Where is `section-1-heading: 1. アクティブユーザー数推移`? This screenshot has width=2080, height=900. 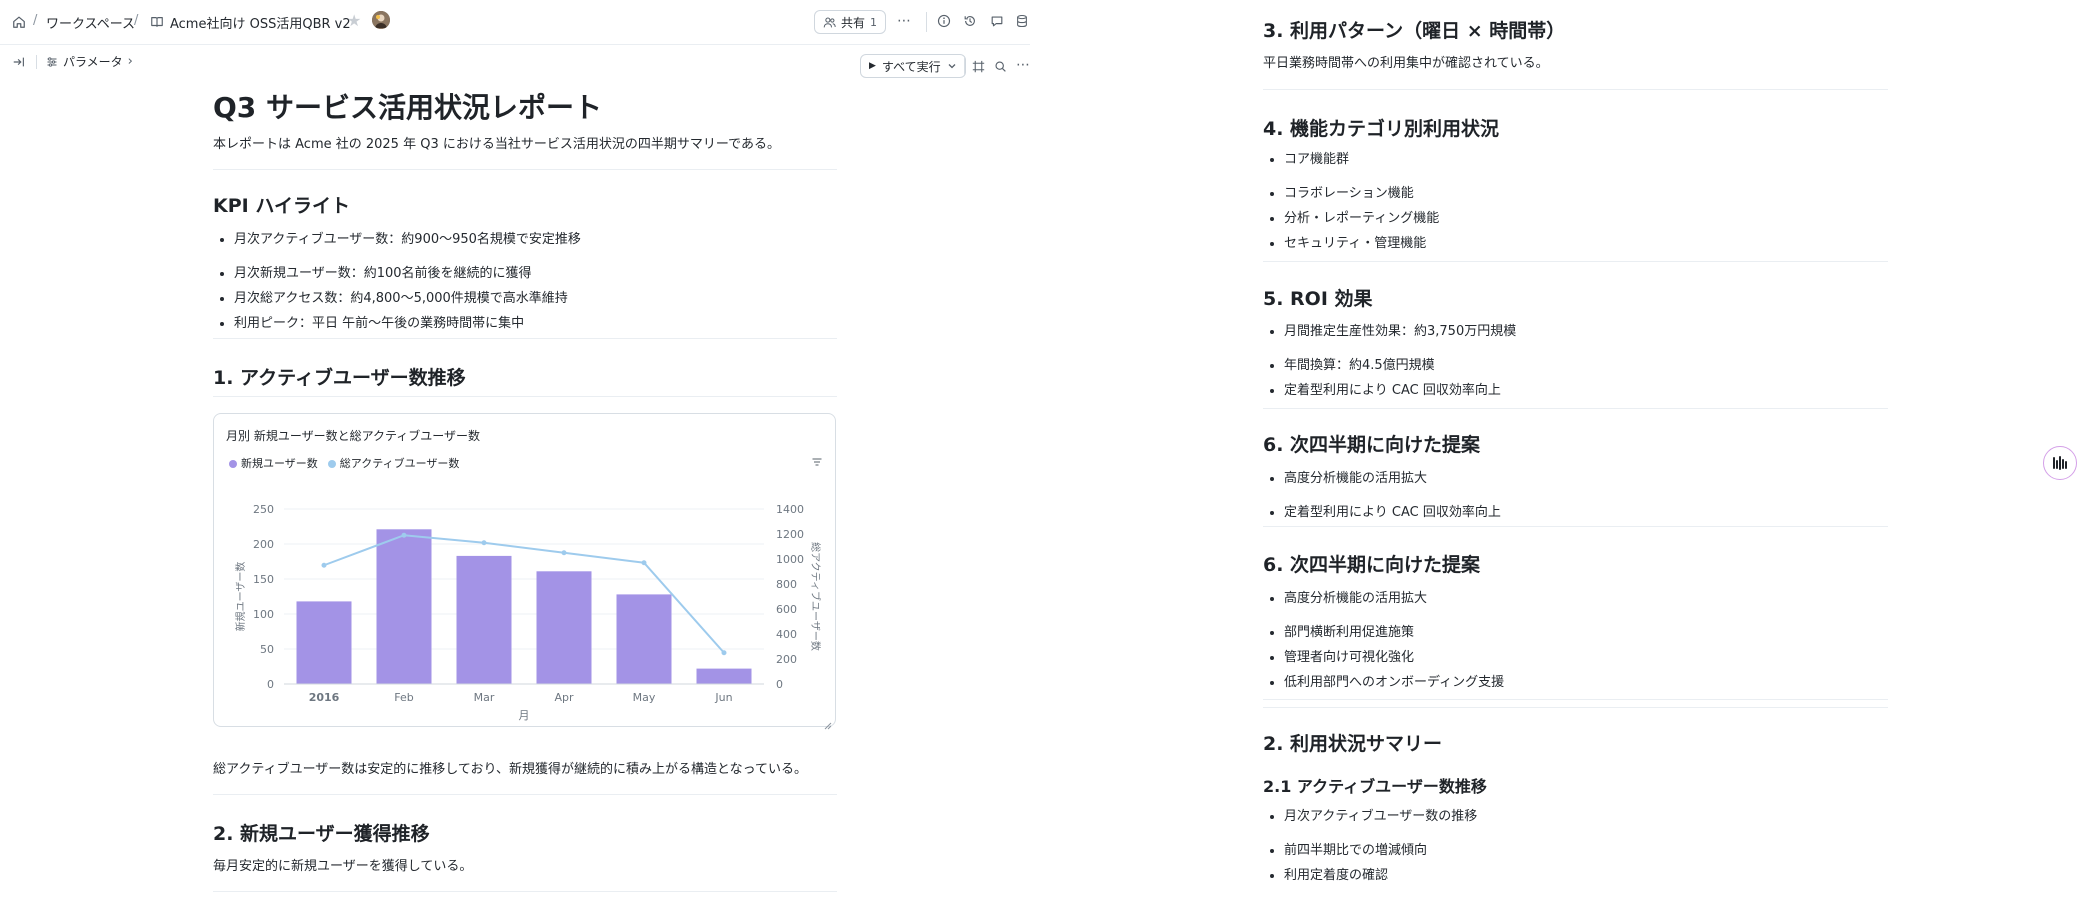
section-1-heading: 1. アクティブユーザー数推移 is located at coordinates (339, 378).